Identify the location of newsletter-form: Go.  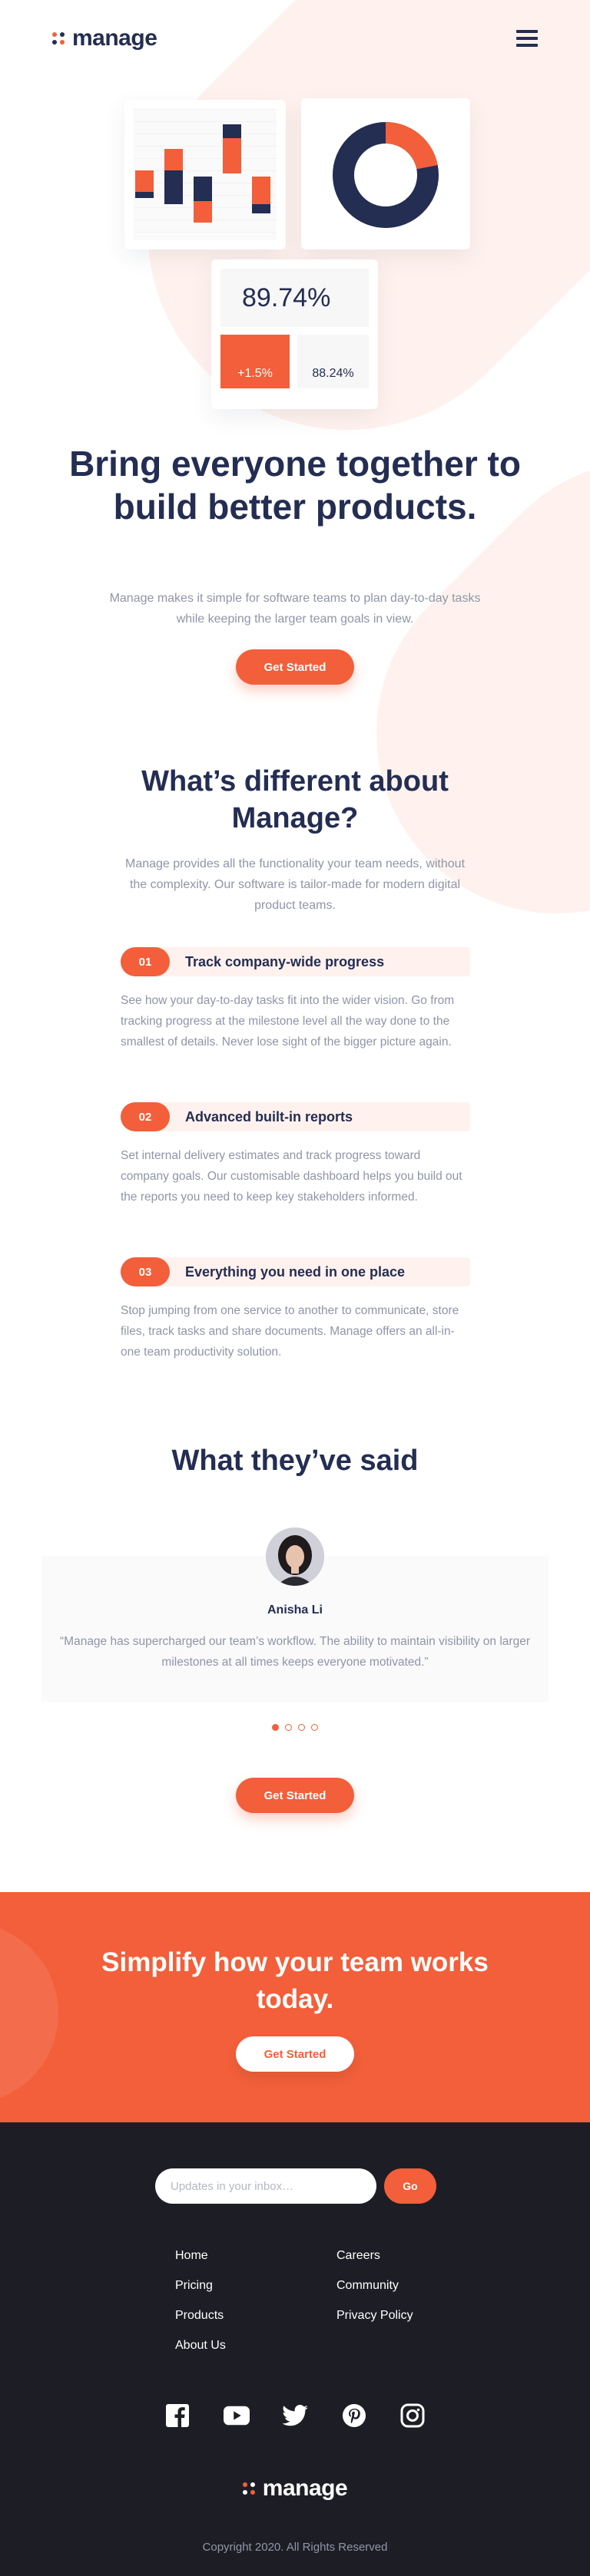
(295, 2186).